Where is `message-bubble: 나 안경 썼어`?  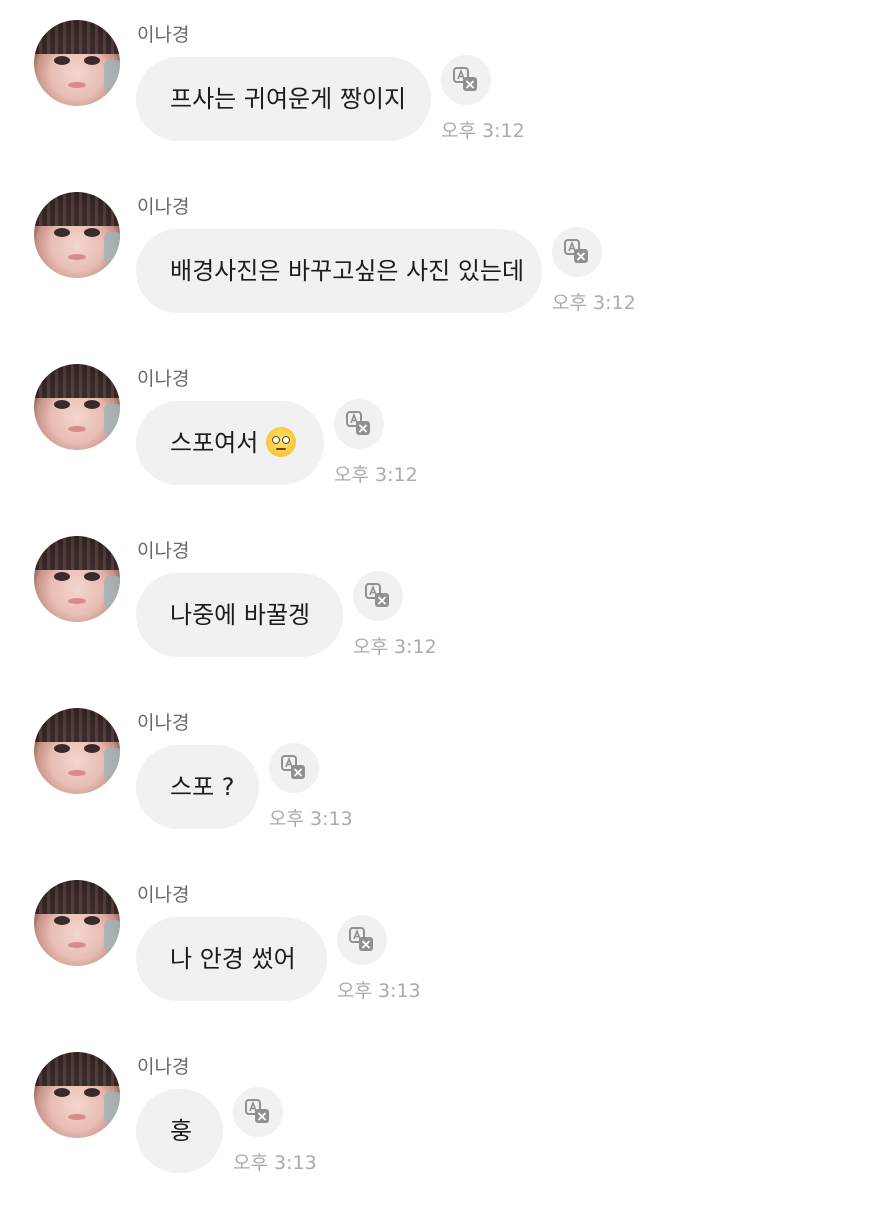
message-bubble: 나 안경 썼어 is located at coordinates (231, 959).